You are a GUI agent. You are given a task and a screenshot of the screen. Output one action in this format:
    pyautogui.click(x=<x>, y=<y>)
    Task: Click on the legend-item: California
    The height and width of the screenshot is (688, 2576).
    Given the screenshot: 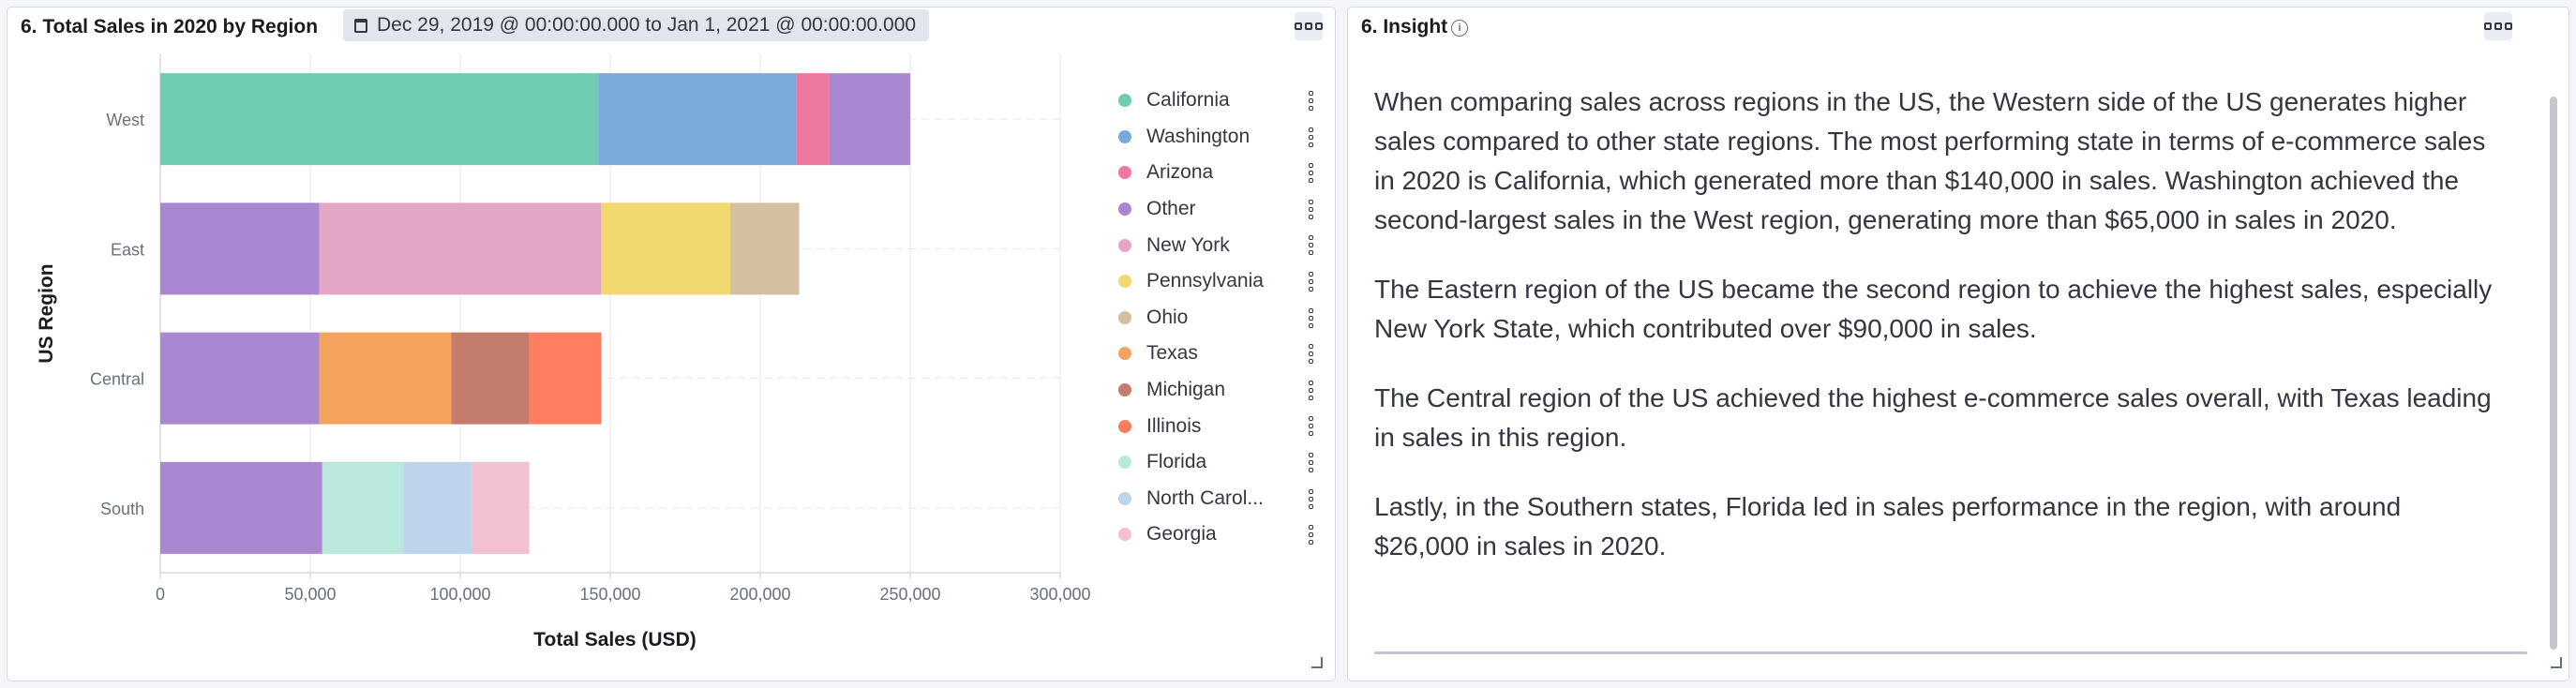 What is the action you would take?
    pyautogui.click(x=1216, y=100)
    